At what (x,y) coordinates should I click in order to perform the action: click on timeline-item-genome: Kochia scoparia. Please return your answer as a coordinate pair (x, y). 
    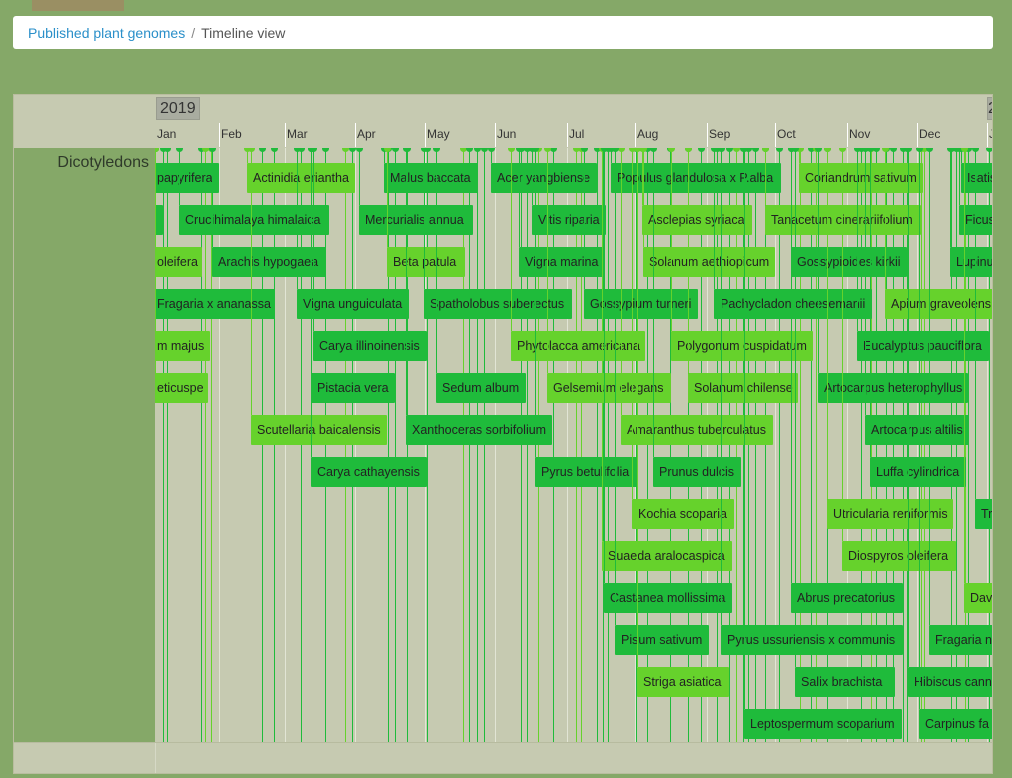
    Looking at the image, I should click on (683, 514).